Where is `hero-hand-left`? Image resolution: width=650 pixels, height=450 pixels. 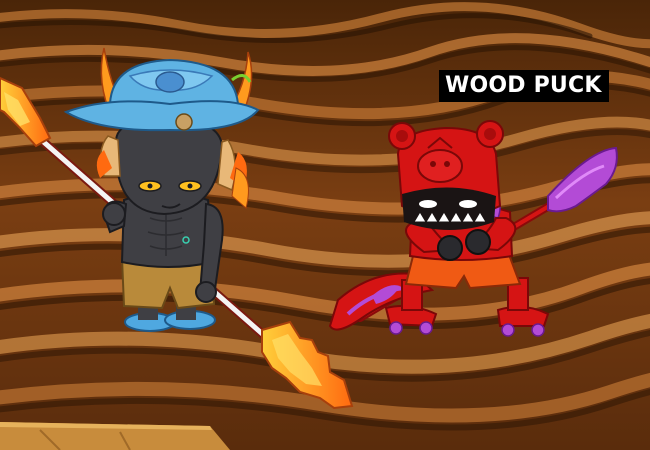 hero-hand-left is located at coordinates (114, 214).